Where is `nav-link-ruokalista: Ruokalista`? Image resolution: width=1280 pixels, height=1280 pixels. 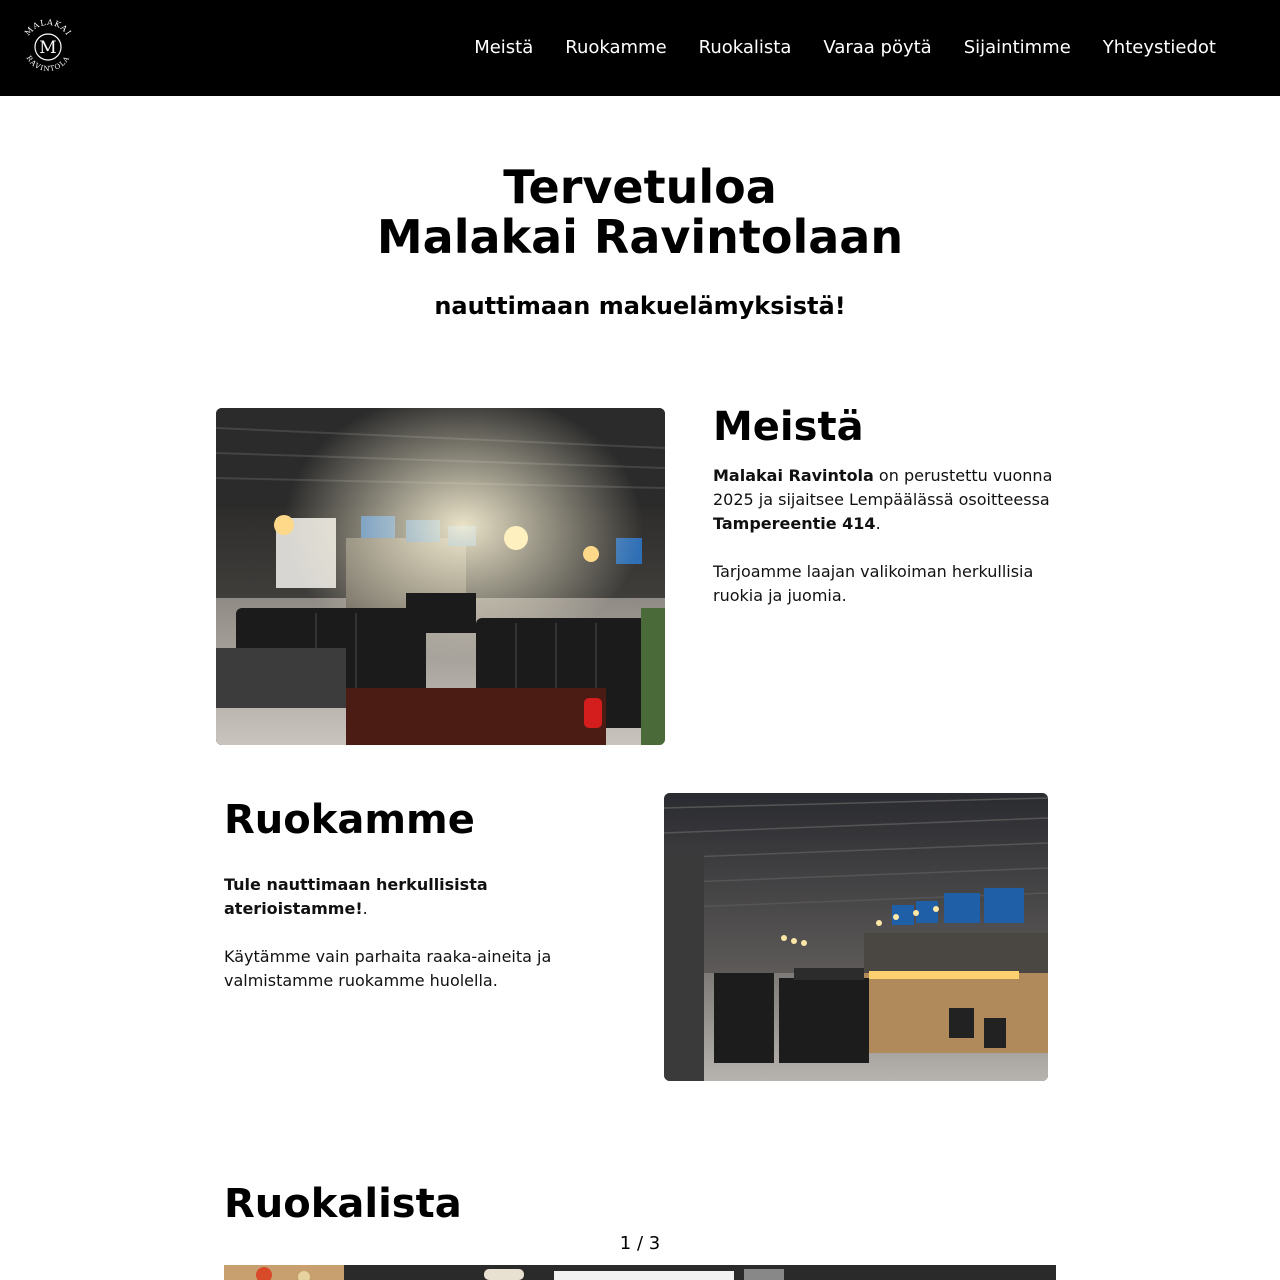
nav-link-ruokalista: Ruokalista is located at coordinates (745, 48).